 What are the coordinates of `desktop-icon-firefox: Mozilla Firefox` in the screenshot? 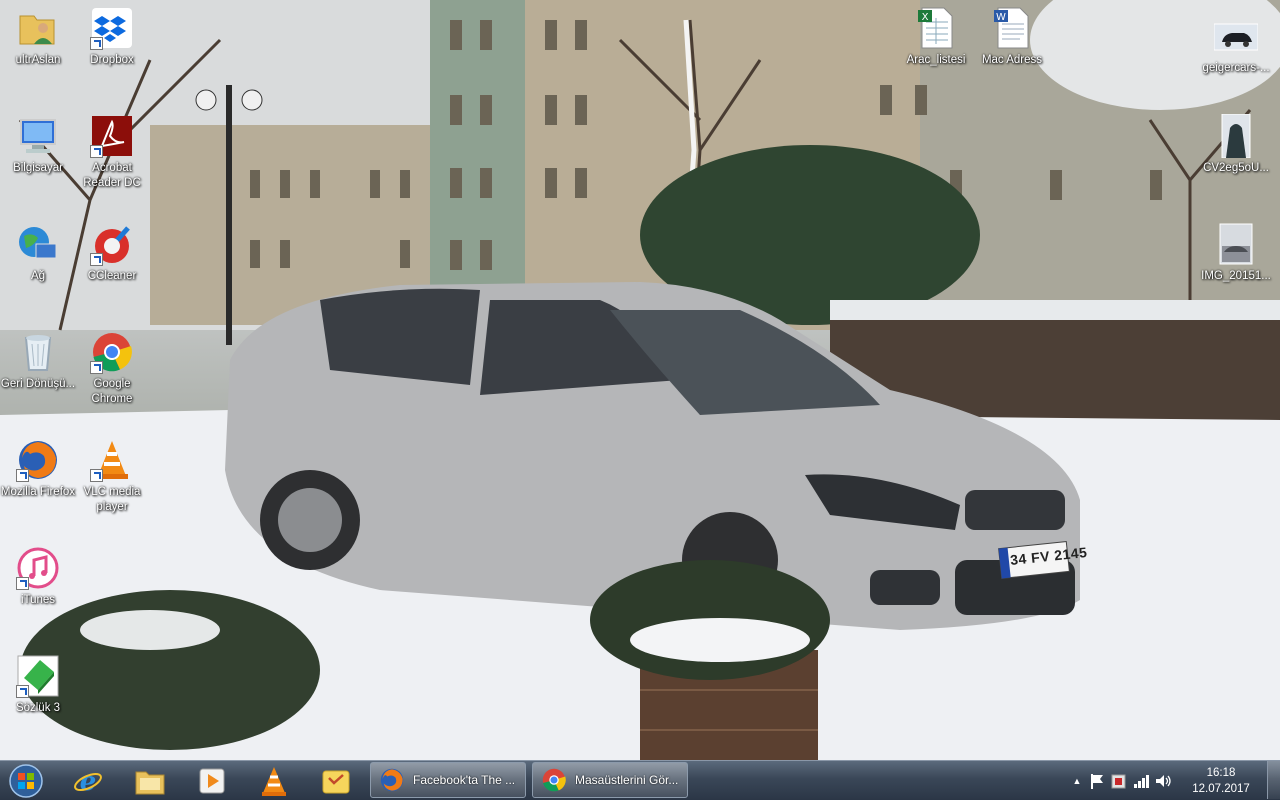 It's located at (38, 469).